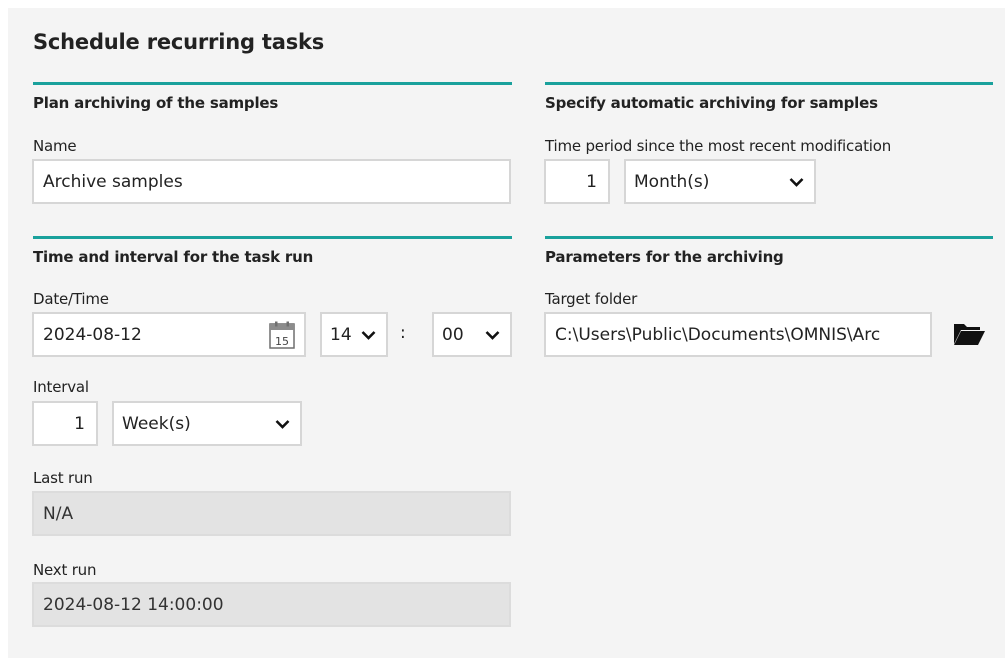  What do you see at coordinates (591, 299) in the screenshot?
I see `target-folder-label: Target folder` at bounding box center [591, 299].